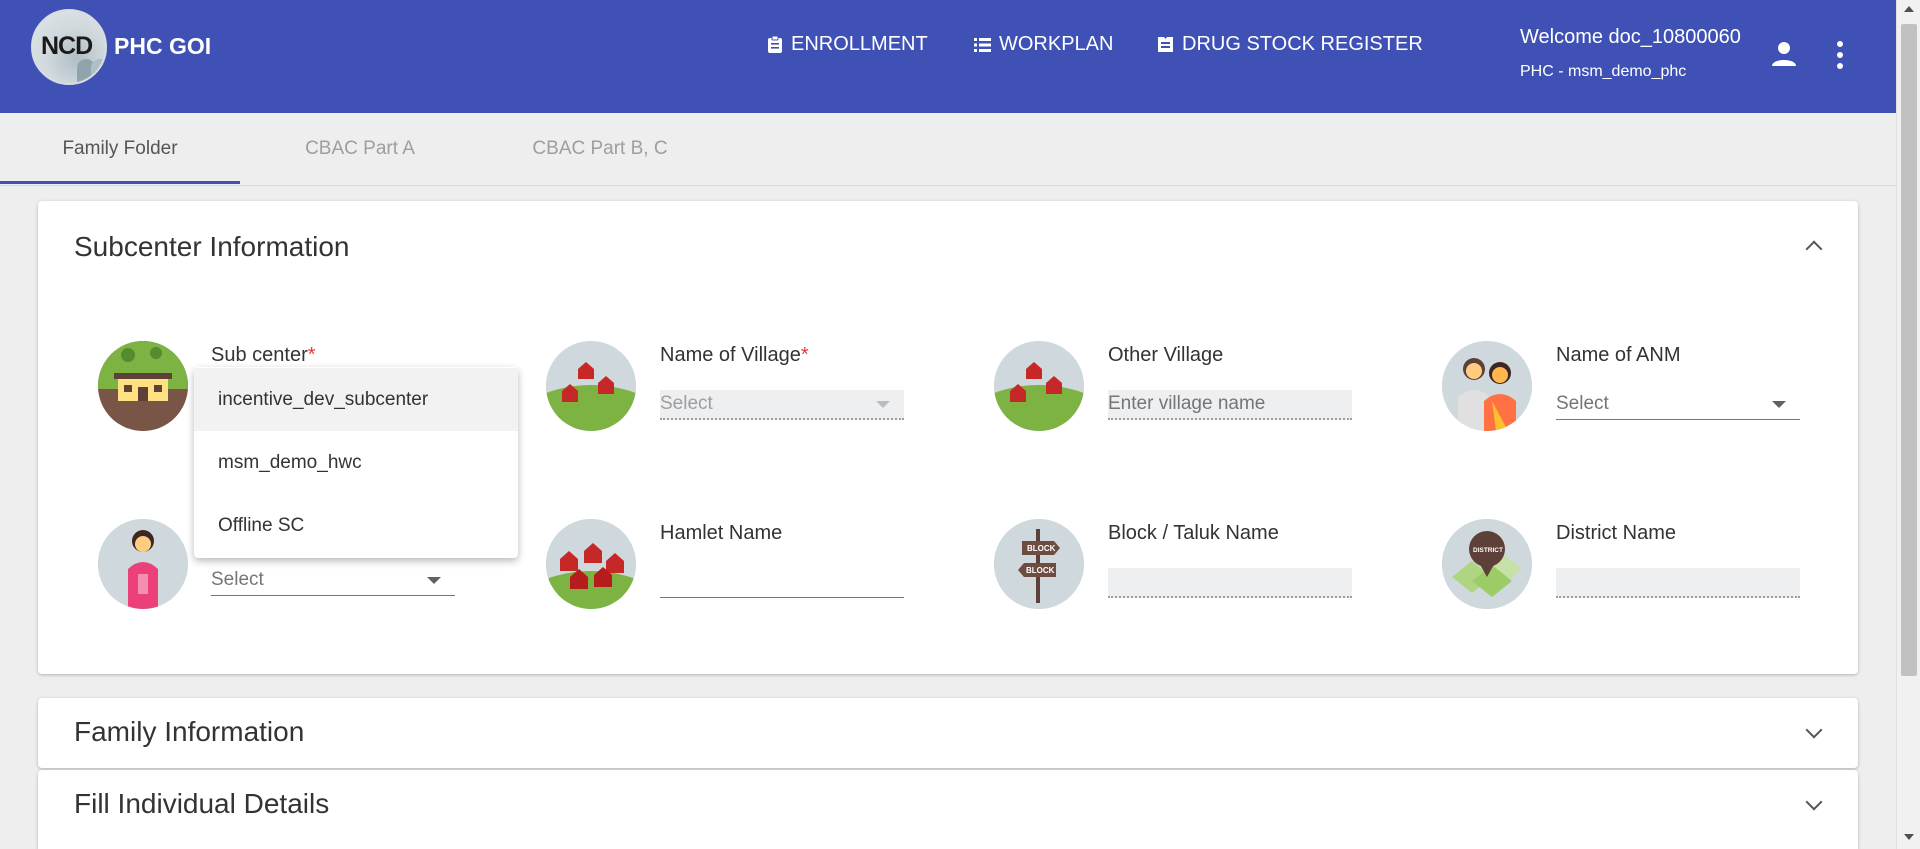  What do you see at coordinates (120, 149) in the screenshot?
I see `tab-family-folder: Family Folder` at bounding box center [120, 149].